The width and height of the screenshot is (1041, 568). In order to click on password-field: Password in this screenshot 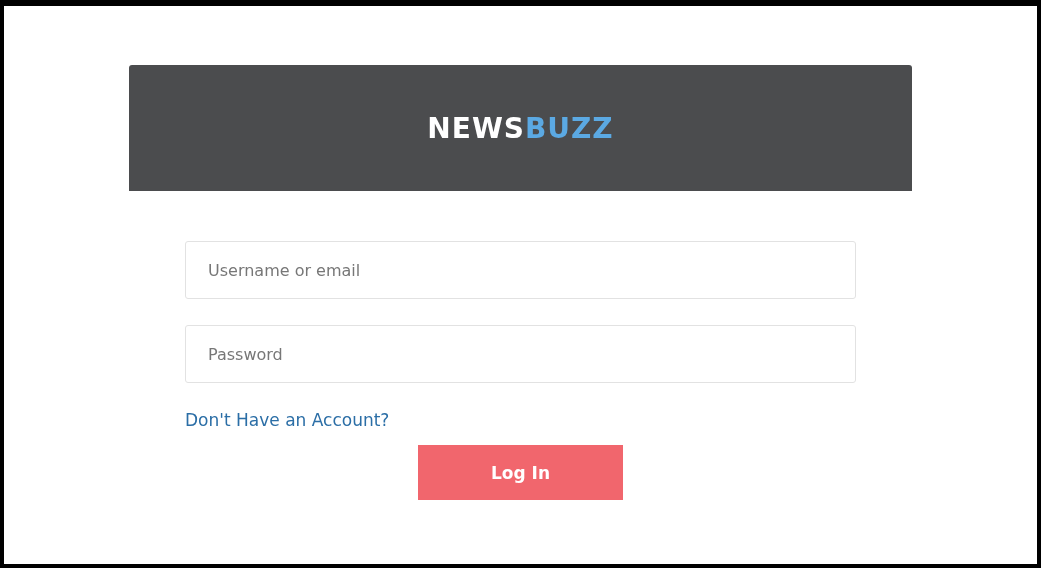, I will do `click(520, 354)`.